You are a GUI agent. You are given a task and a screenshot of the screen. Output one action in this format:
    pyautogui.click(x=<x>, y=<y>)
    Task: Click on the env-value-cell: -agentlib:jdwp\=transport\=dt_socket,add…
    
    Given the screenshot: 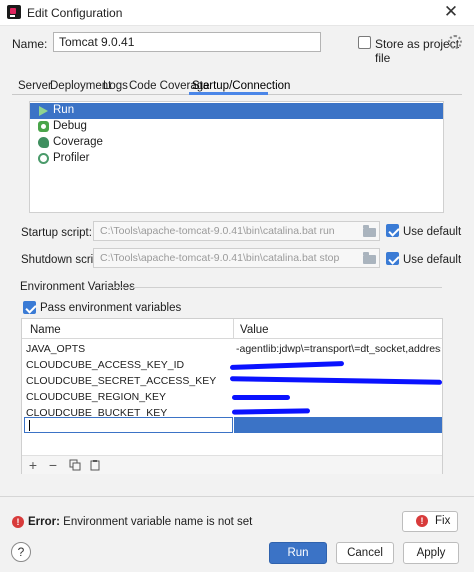 What is the action you would take?
    pyautogui.click(x=338, y=349)
    